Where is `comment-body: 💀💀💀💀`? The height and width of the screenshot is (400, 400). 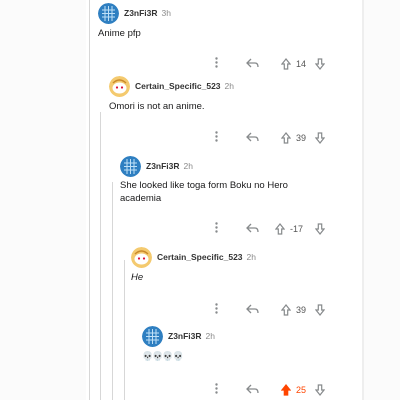 comment-body: 💀💀💀💀 is located at coordinates (163, 356).